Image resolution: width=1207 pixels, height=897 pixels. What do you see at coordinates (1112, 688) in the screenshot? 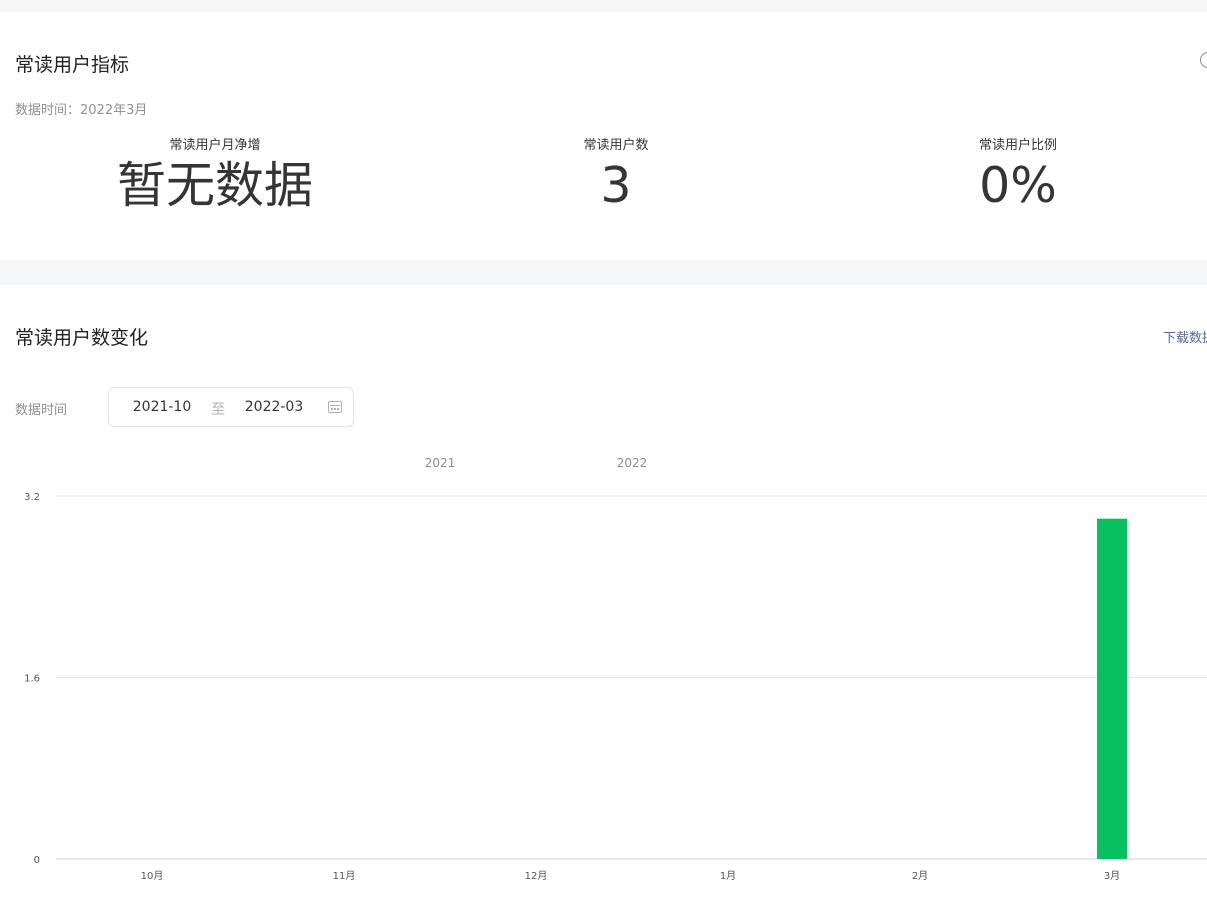
I see `bar-3月` at bounding box center [1112, 688].